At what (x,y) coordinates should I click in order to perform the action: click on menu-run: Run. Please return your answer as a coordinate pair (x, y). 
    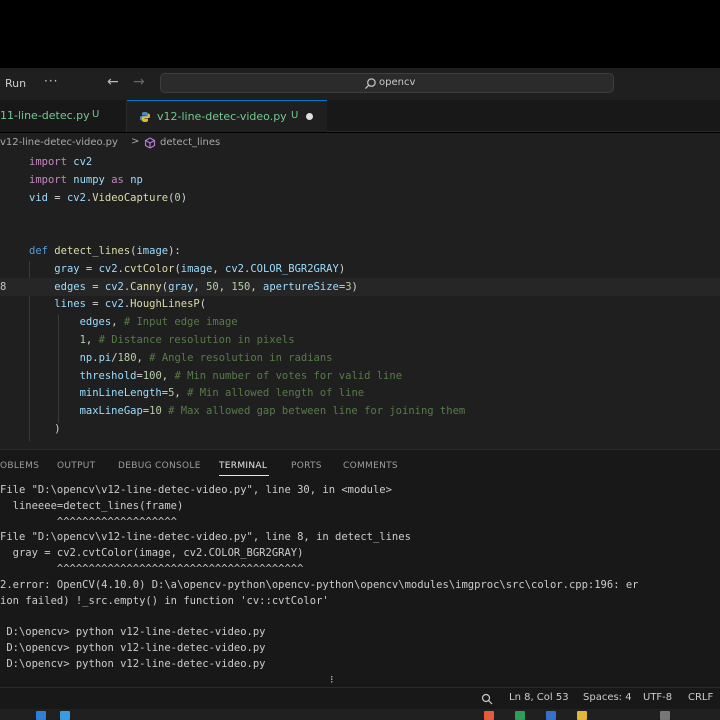
    Looking at the image, I should click on (15, 83).